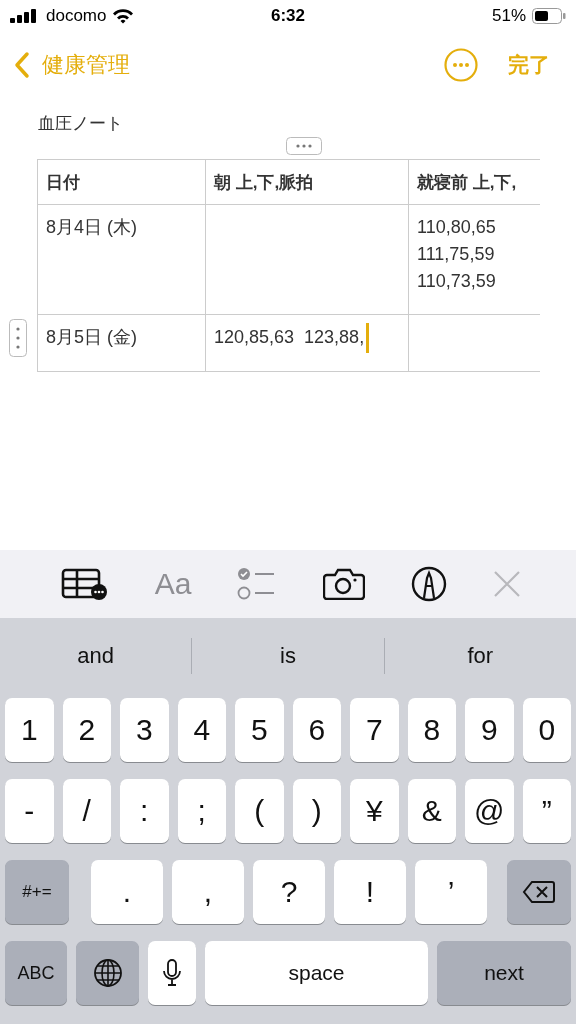 The image size is (576, 1024). Describe the element at coordinates (374, 811) in the screenshot. I see `key: ¥` at that location.